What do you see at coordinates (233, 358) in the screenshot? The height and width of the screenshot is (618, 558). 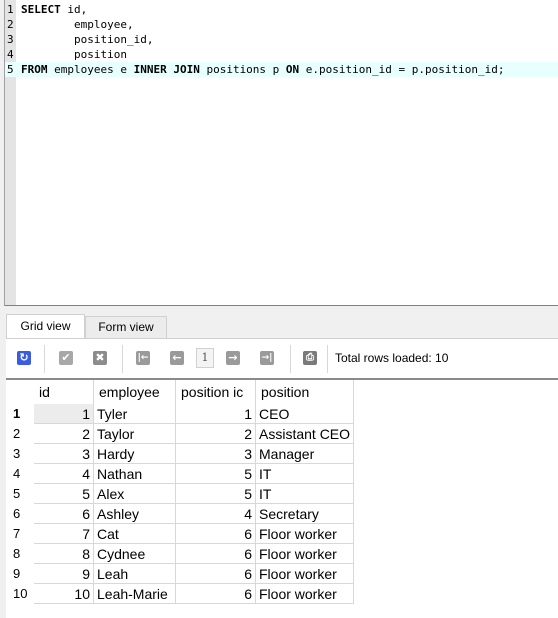 I see `next-page-icon: →` at bounding box center [233, 358].